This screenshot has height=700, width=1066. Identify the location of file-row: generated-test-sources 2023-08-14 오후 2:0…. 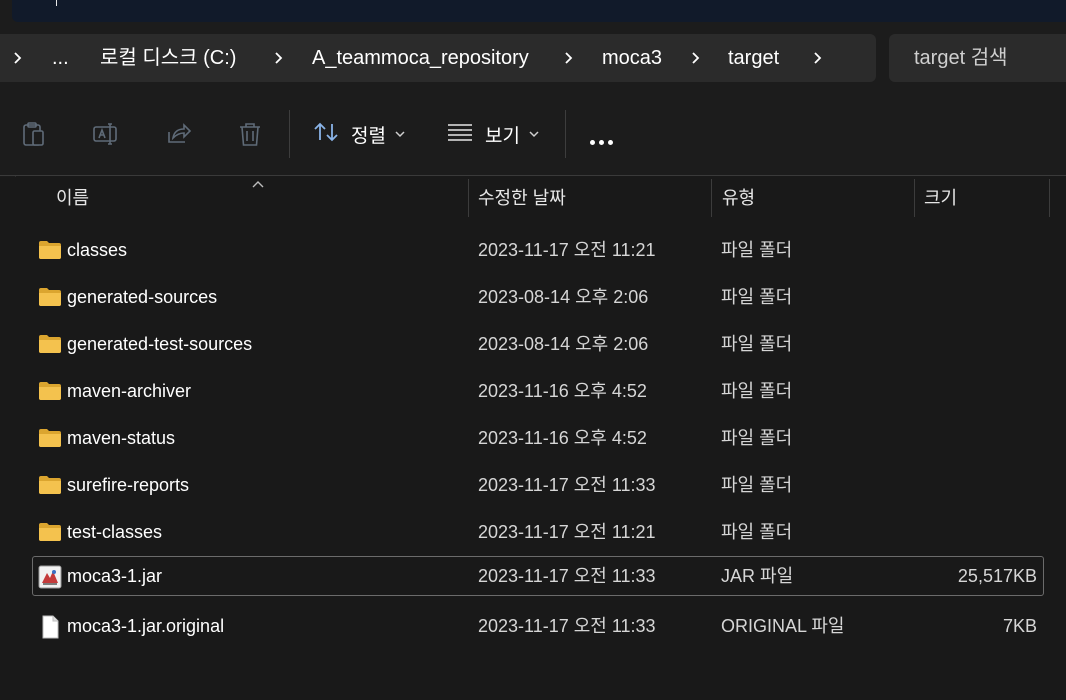
(538, 344).